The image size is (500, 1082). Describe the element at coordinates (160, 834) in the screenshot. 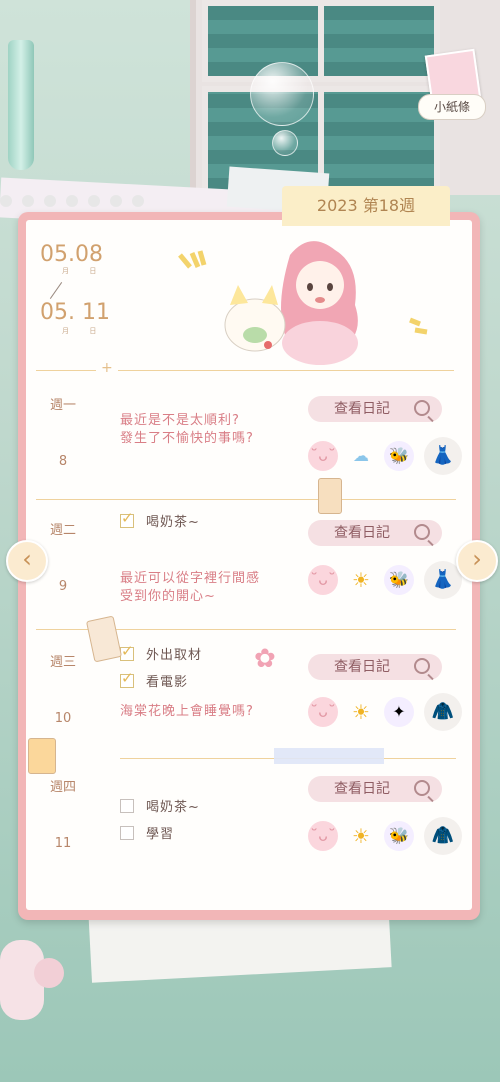

I see `todo-text: 學習` at that location.